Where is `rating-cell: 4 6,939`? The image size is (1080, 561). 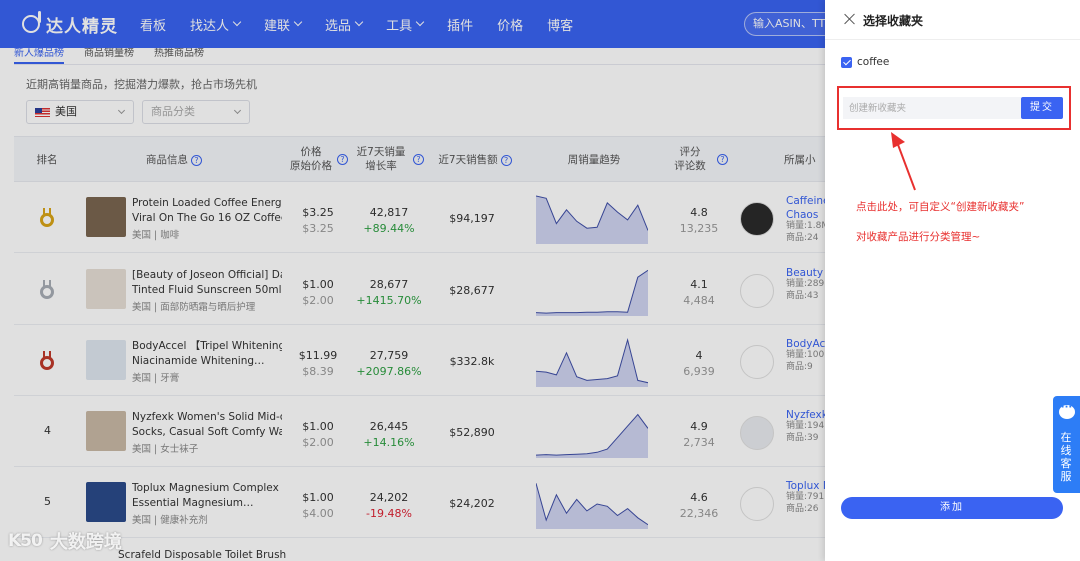
rating-cell: 4 6,939 is located at coordinates (699, 364).